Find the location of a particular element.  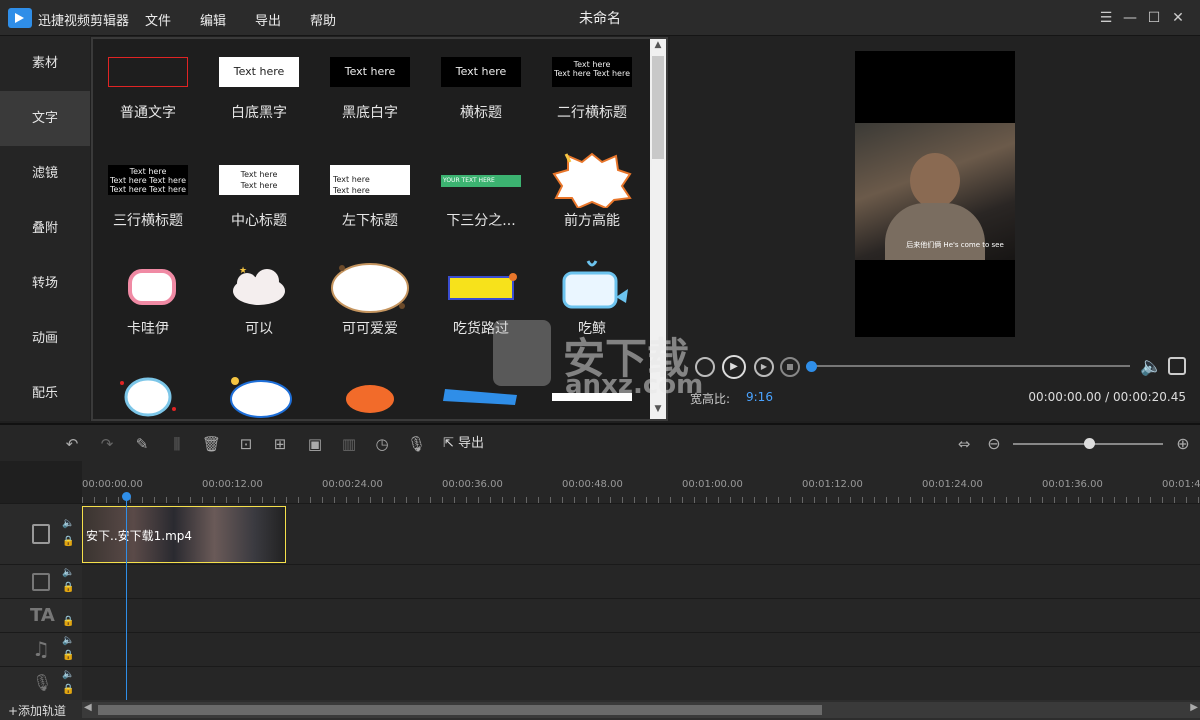

menu-file: 文件 is located at coordinates (158, 19).